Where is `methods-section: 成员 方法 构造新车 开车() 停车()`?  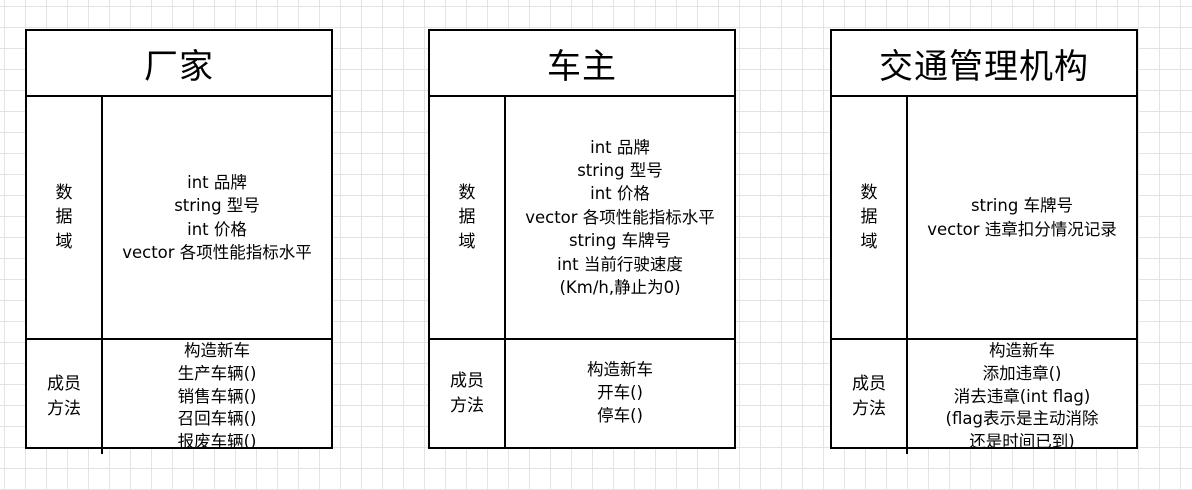 methods-section: 成员 方法 构造新车 开车() 停车() is located at coordinates (582, 393).